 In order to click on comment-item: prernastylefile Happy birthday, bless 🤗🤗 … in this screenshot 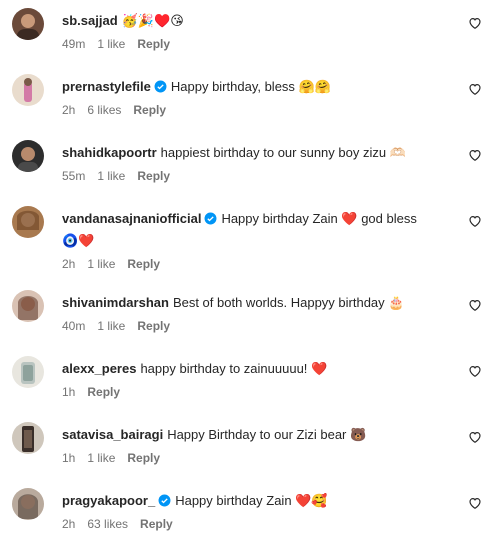, I will do `click(246, 99)`.